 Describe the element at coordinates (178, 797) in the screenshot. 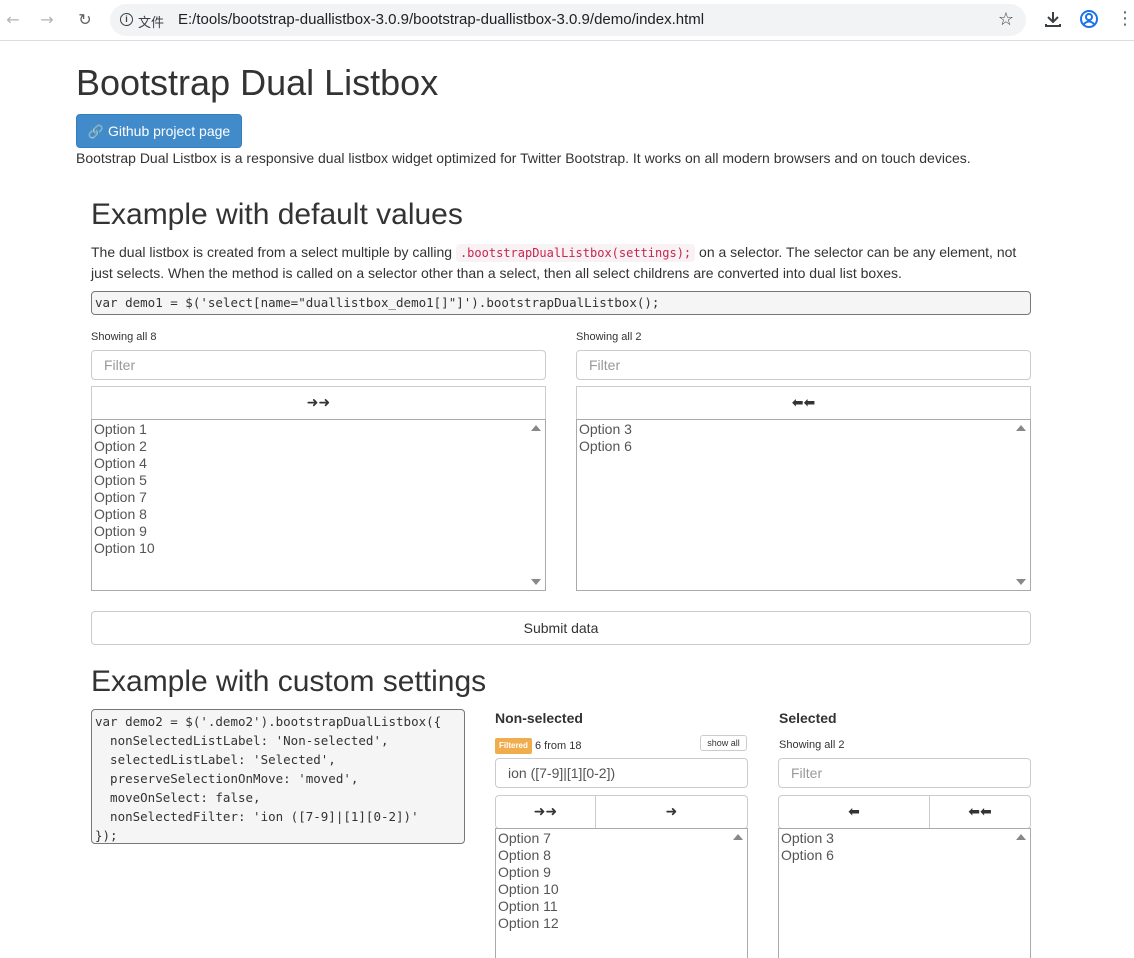

I see `code-line: moveOnSelect: false,` at that location.